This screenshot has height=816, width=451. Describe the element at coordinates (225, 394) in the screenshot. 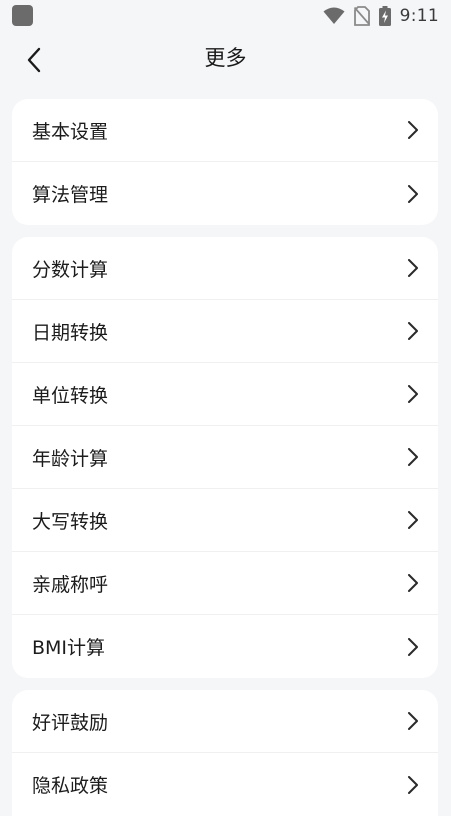

I see `menu-item-unit-conversion: 单位转换` at that location.